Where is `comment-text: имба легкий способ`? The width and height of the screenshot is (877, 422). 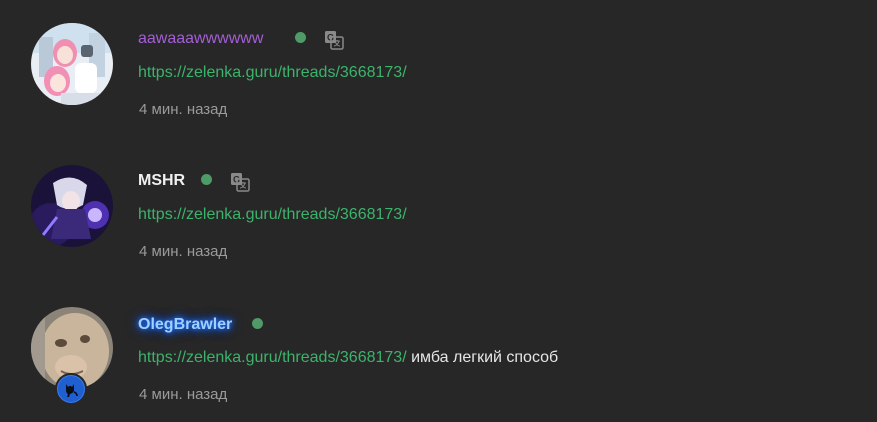 comment-text: имба легкий способ is located at coordinates (485, 357).